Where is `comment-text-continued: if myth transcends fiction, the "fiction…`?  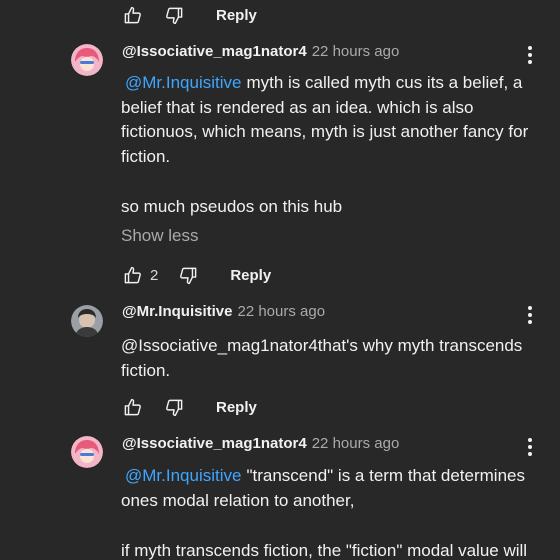 comment-text-continued: if myth transcends fiction, the "fiction… is located at coordinates (324, 550).